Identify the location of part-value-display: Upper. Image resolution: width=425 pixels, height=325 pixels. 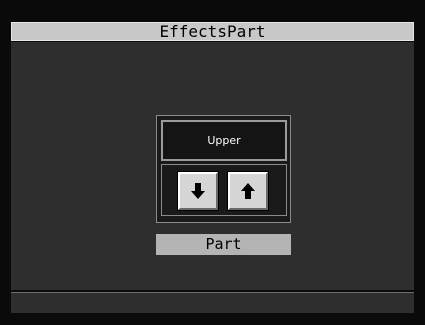
(224, 140).